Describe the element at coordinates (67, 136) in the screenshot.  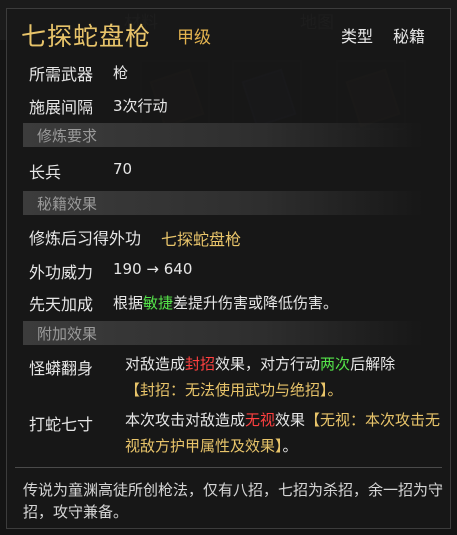
I see `section-title: 修炼要求` at that location.